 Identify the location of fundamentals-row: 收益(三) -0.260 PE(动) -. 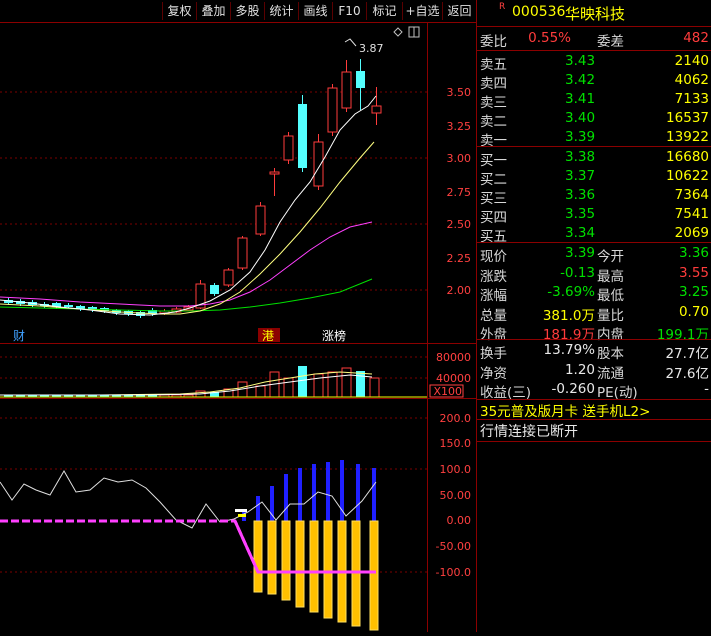
(594, 390).